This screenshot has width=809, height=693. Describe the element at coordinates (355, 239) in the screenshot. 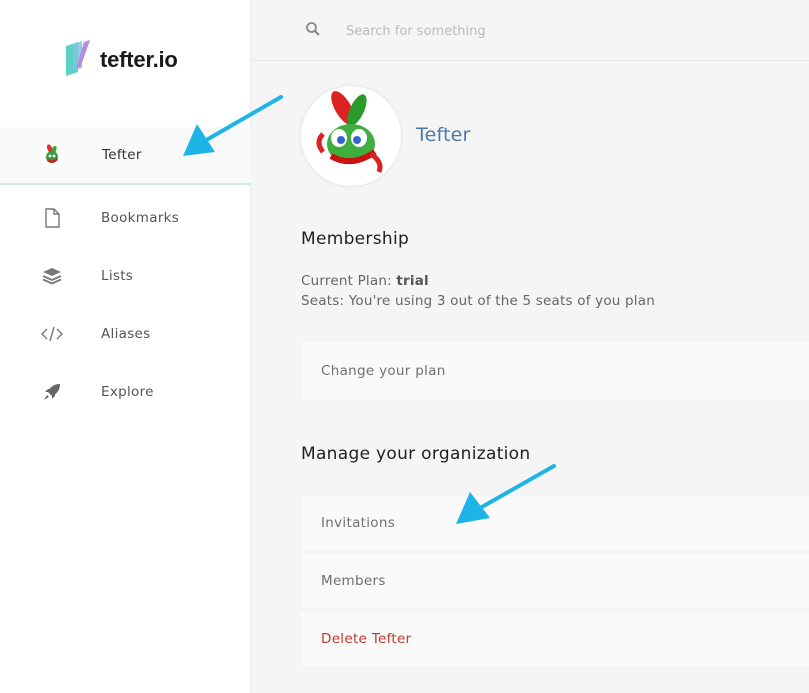

I see `membership-heading: Membership` at that location.